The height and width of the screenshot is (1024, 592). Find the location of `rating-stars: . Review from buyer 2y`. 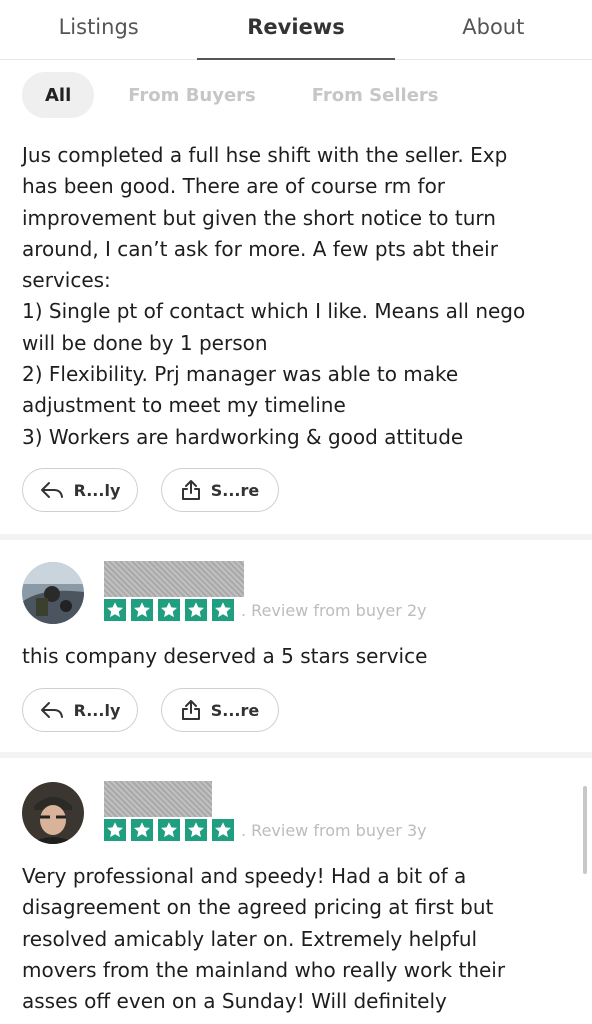

rating-stars: . Review from buyer 2y is located at coordinates (265, 610).